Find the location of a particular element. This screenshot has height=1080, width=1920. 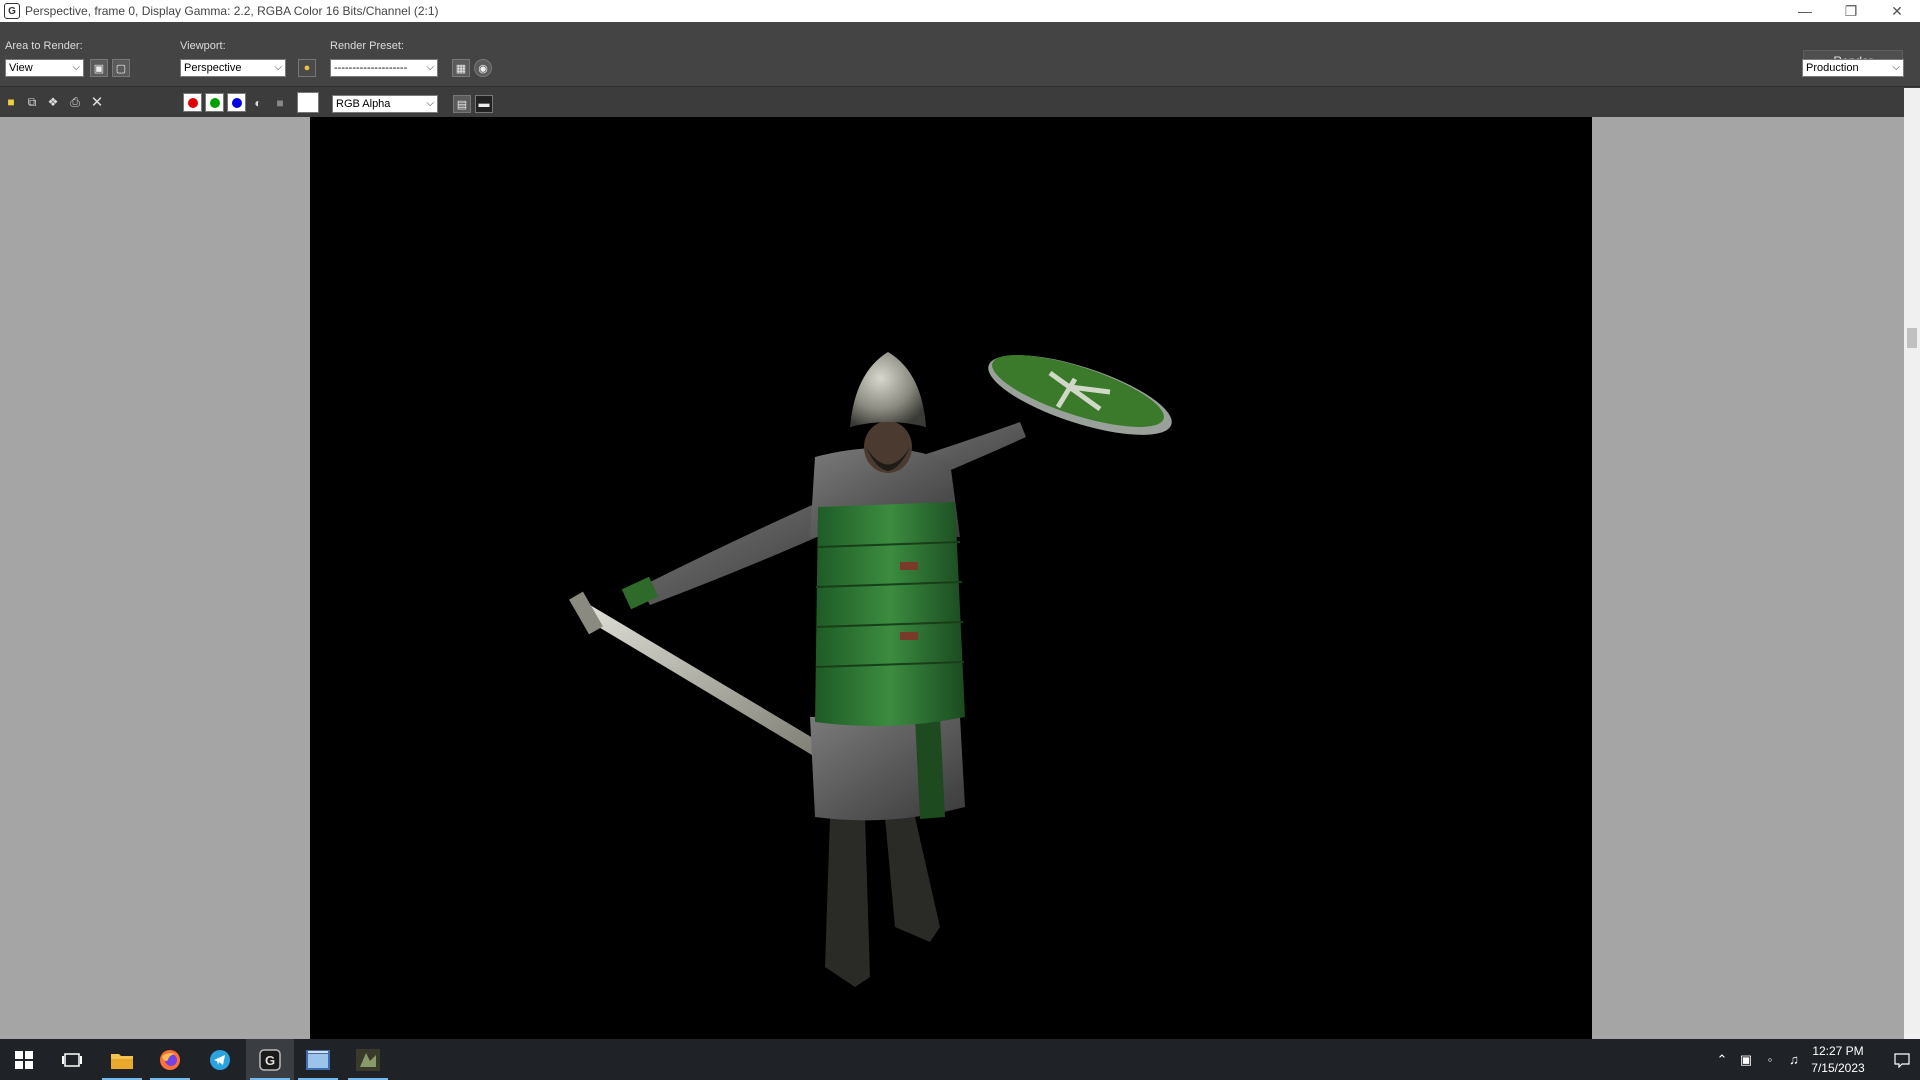

copy-image-icon: ⧉ is located at coordinates (32, 102).